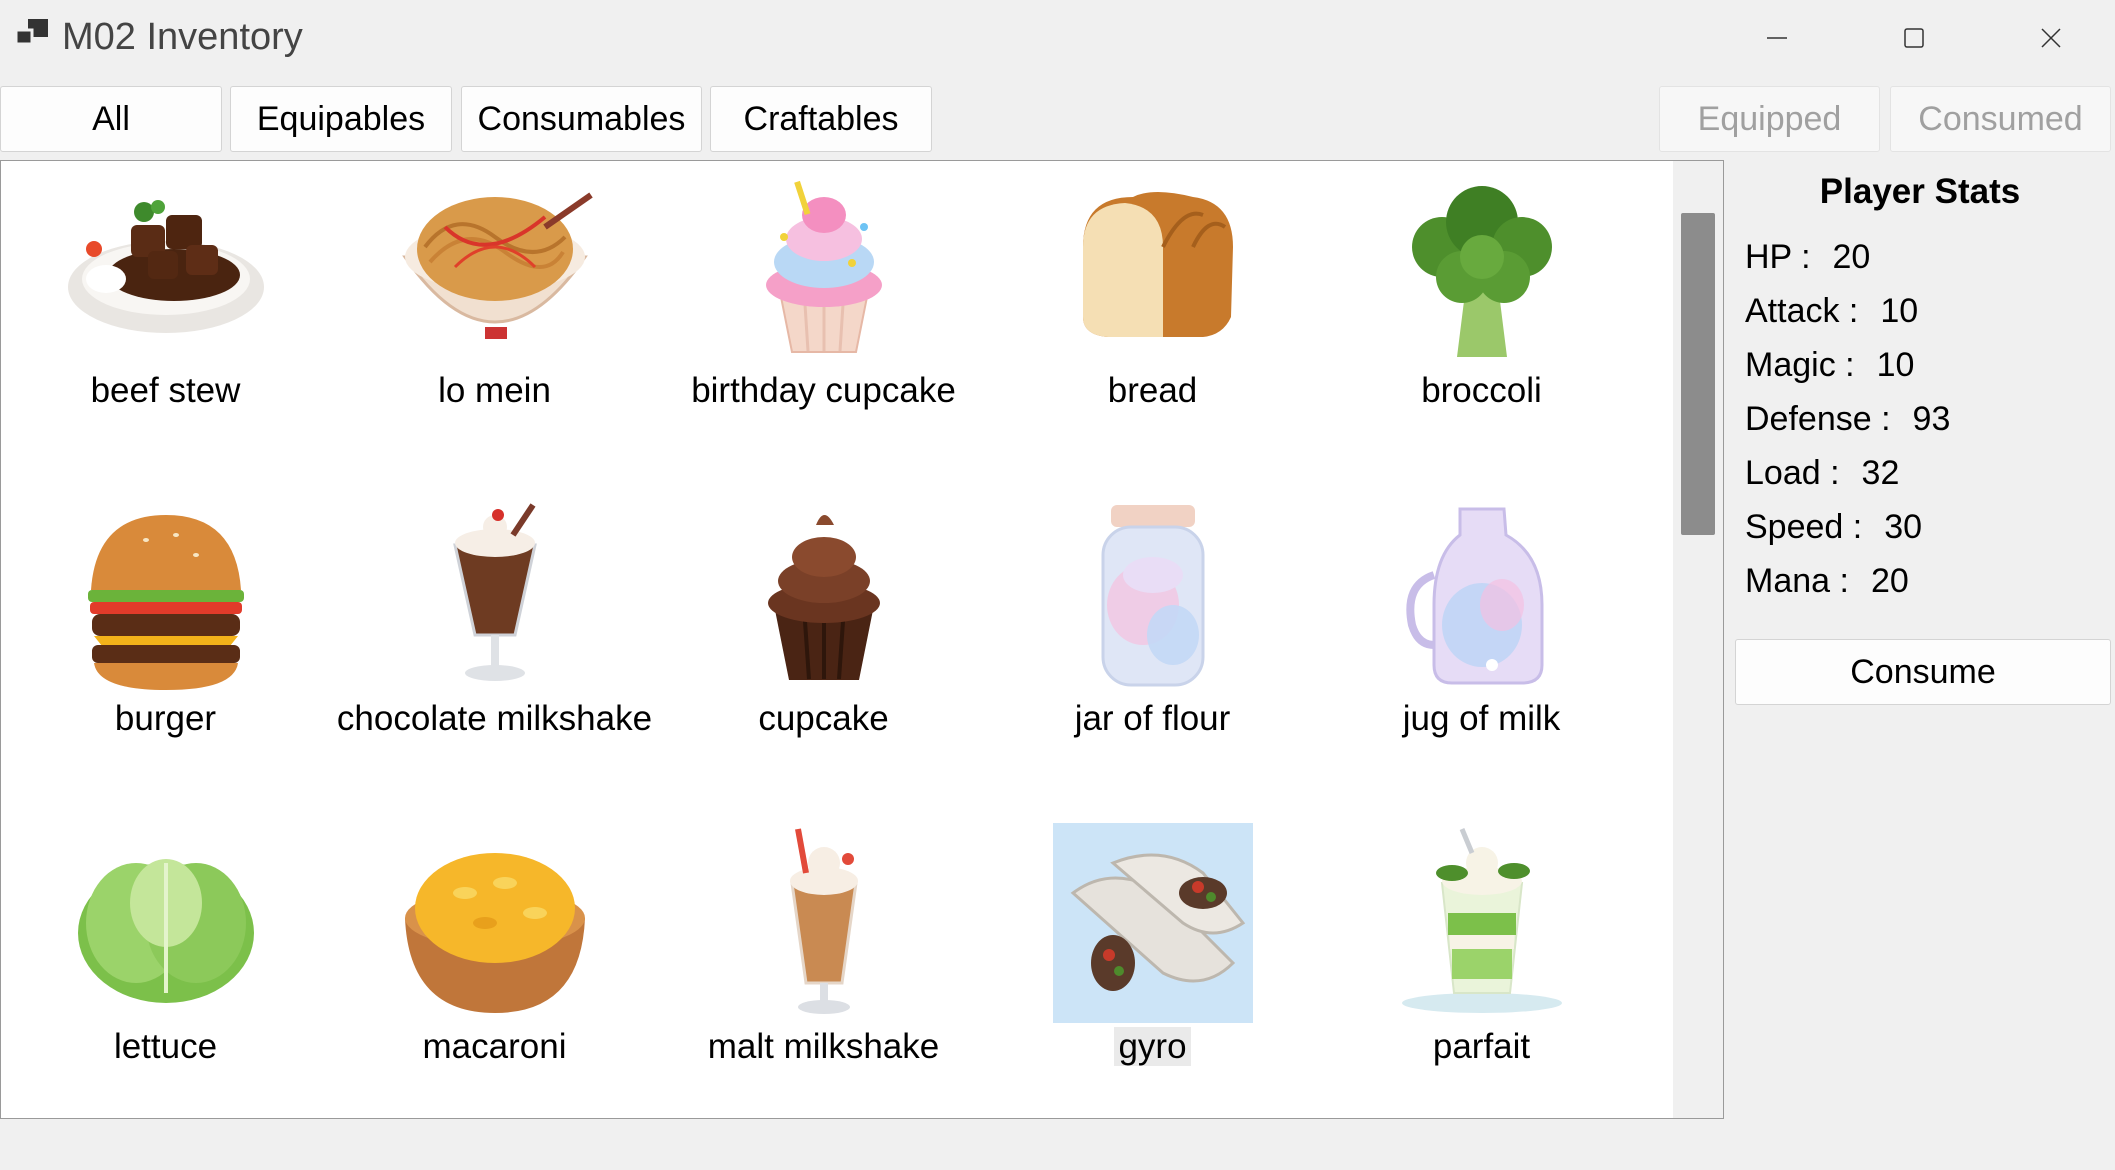 The height and width of the screenshot is (1170, 2115). What do you see at coordinates (166, 923) in the screenshot?
I see `lettuce-icon` at bounding box center [166, 923].